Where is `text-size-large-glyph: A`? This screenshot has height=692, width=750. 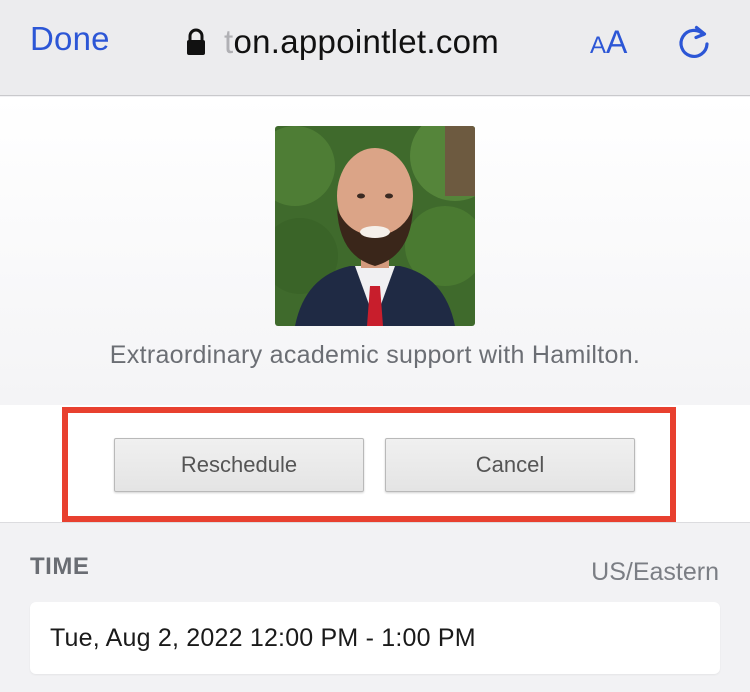 text-size-large-glyph: A is located at coordinates (617, 42).